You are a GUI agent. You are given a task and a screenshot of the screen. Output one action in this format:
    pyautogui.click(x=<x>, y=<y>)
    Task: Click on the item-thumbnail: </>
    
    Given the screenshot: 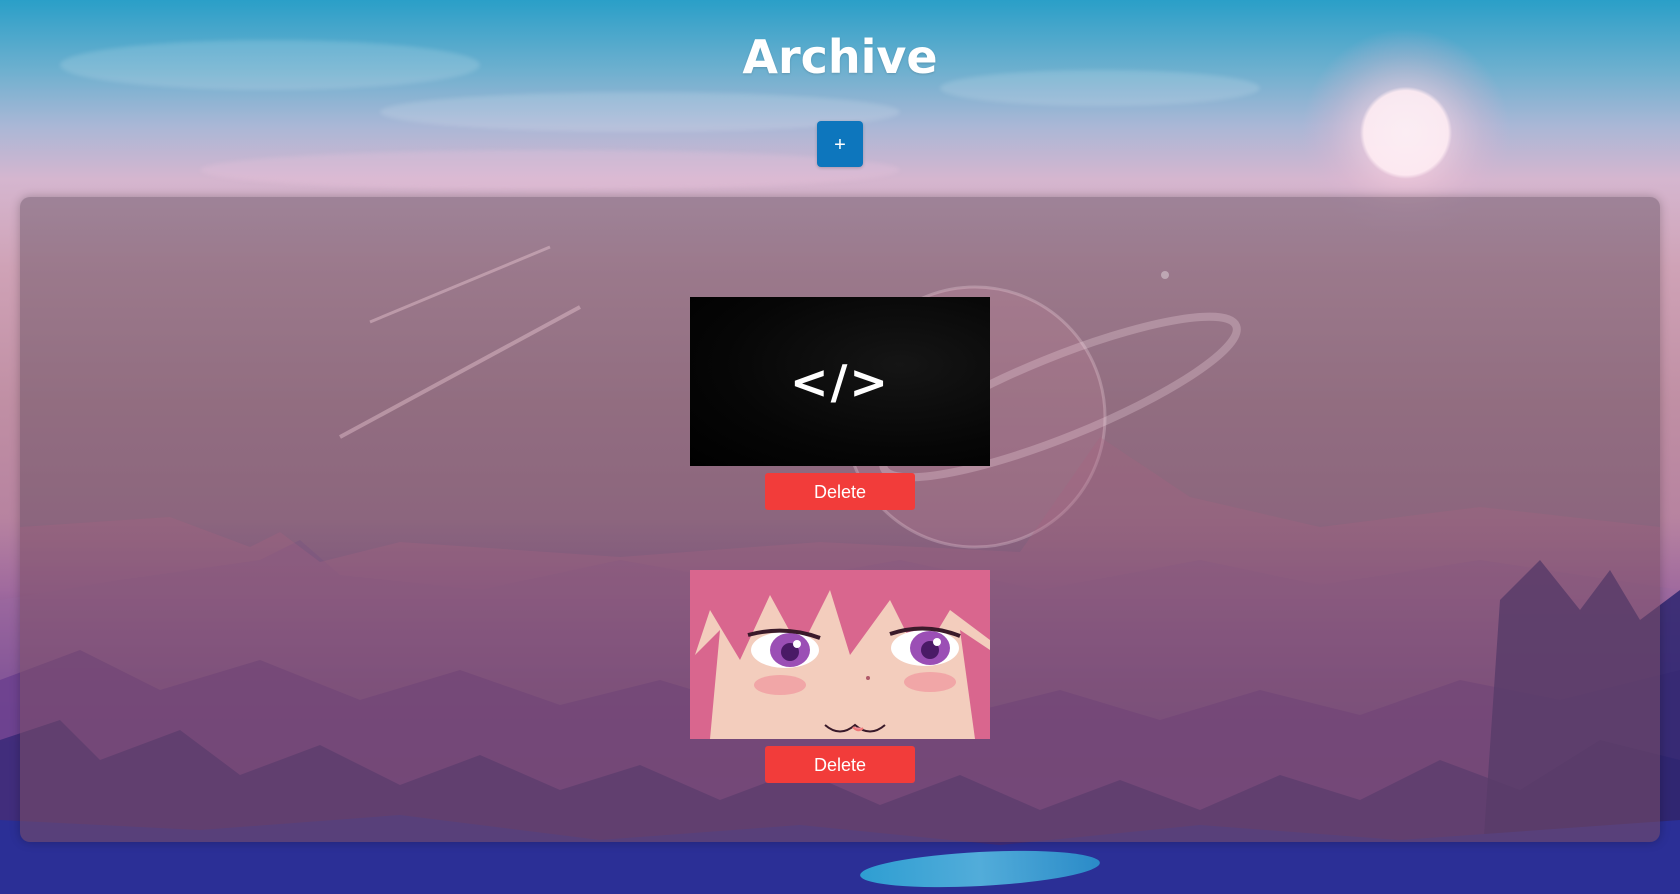 What is the action you would take?
    pyautogui.click(x=840, y=381)
    